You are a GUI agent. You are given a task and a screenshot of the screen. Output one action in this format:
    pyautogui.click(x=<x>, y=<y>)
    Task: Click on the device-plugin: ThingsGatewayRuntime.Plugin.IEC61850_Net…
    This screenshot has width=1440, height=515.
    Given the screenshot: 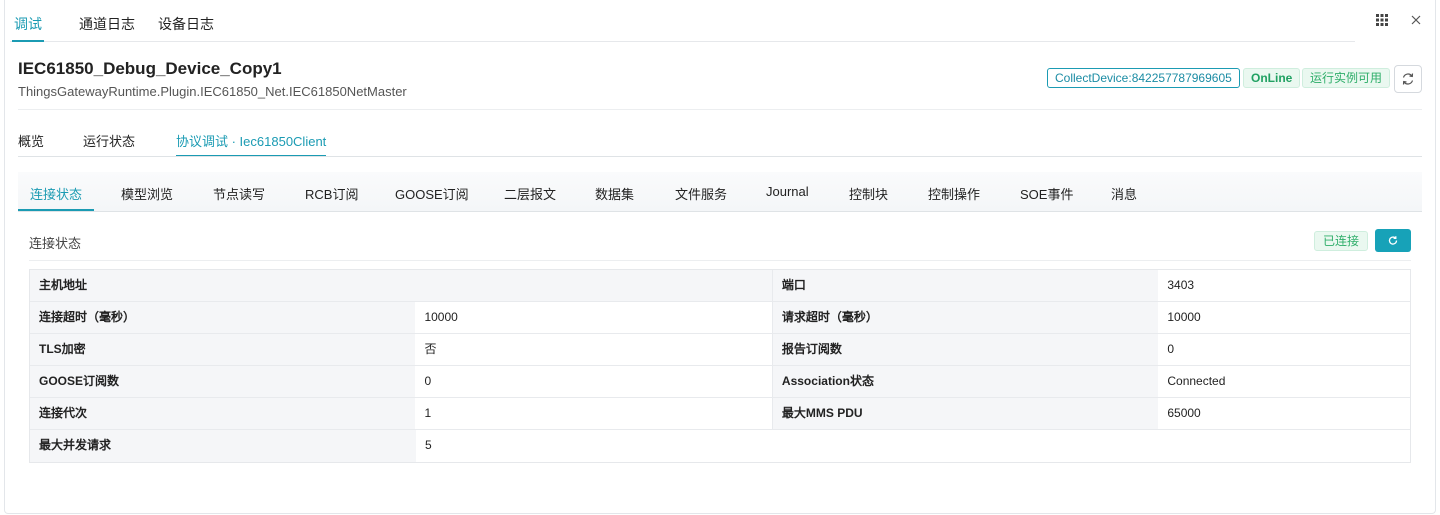 What is the action you would take?
    pyautogui.click(x=212, y=91)
    